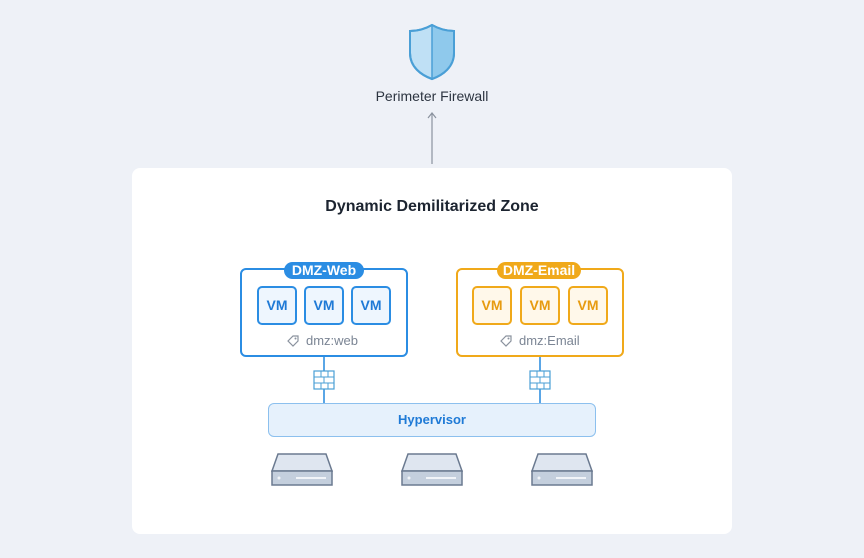 The image size is (864, 558). Describe the element at coordinates (540, 305) in the screenshot. I see `vm-email-2: VM` at that location.